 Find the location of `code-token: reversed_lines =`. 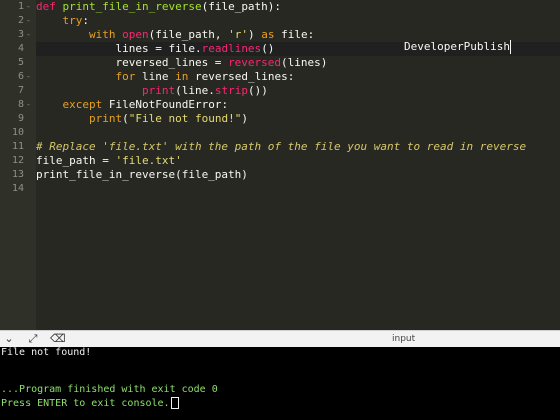

code-token: reversed_lines = is located at coordinates (132, 62).